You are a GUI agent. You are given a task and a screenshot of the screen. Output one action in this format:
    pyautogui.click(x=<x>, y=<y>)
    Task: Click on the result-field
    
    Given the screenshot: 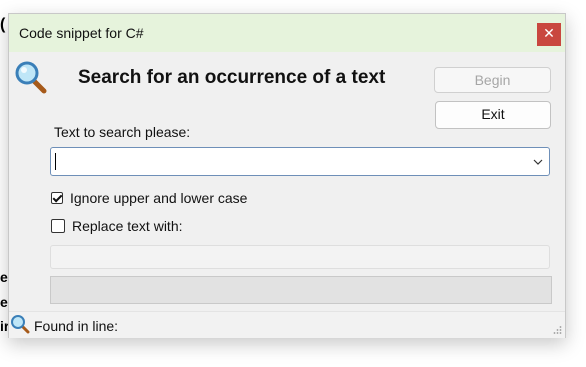 What is the action you would take?
    pyautogui.click(x=301, y=290)
    